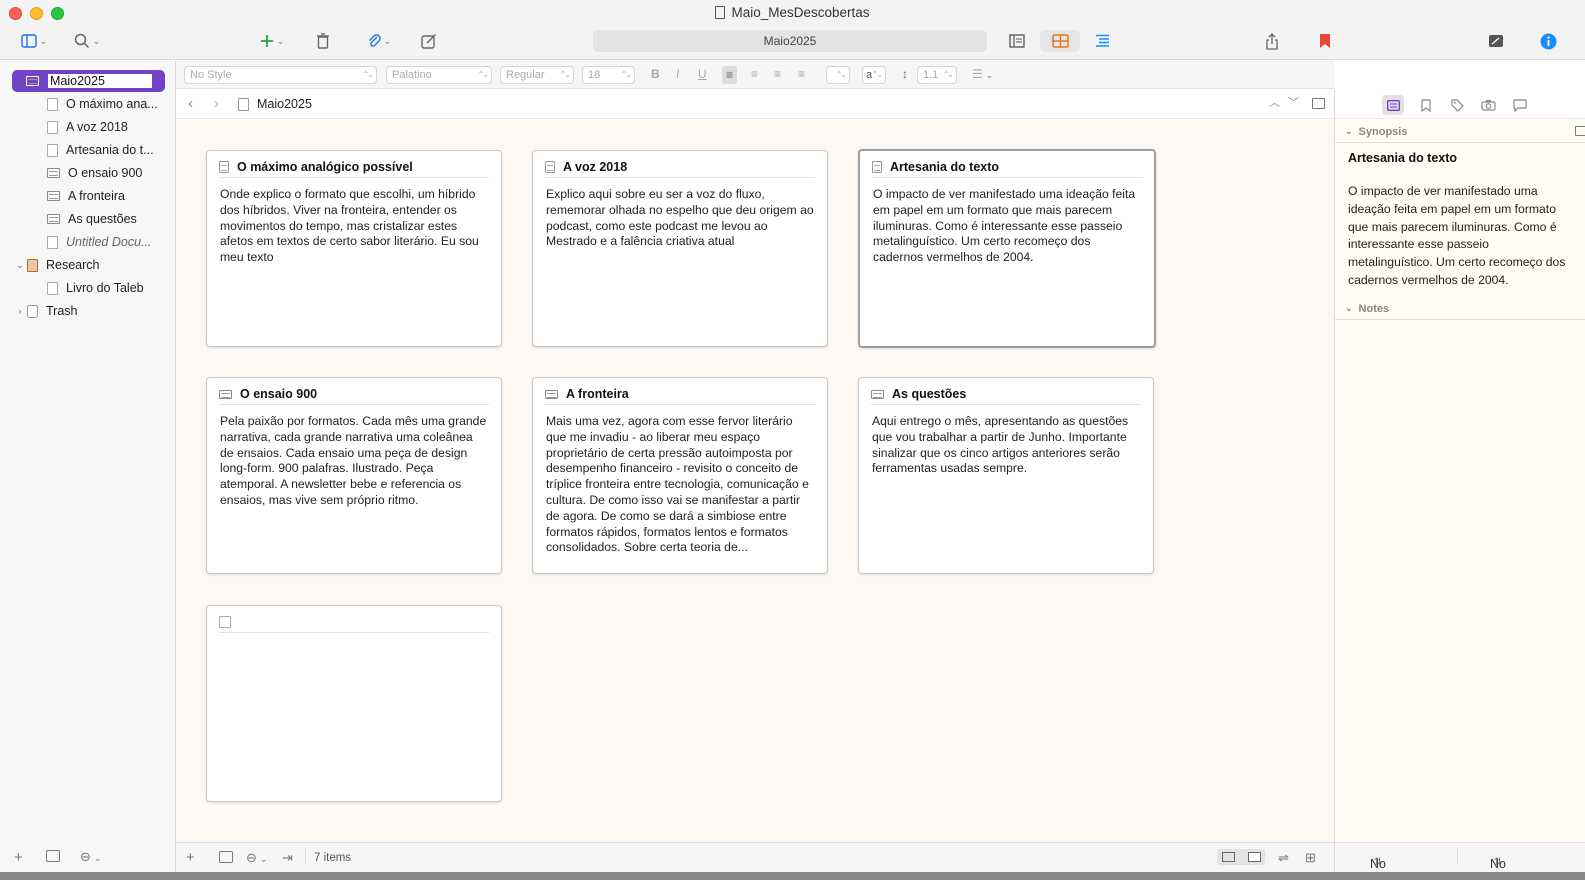 The image size is (1585, 880). What do you see at coordinates (1460, 132) in the screenshot?
I see `synopsis-section-header: ⌄ Synopsis` at bounding box center [1460, 132].